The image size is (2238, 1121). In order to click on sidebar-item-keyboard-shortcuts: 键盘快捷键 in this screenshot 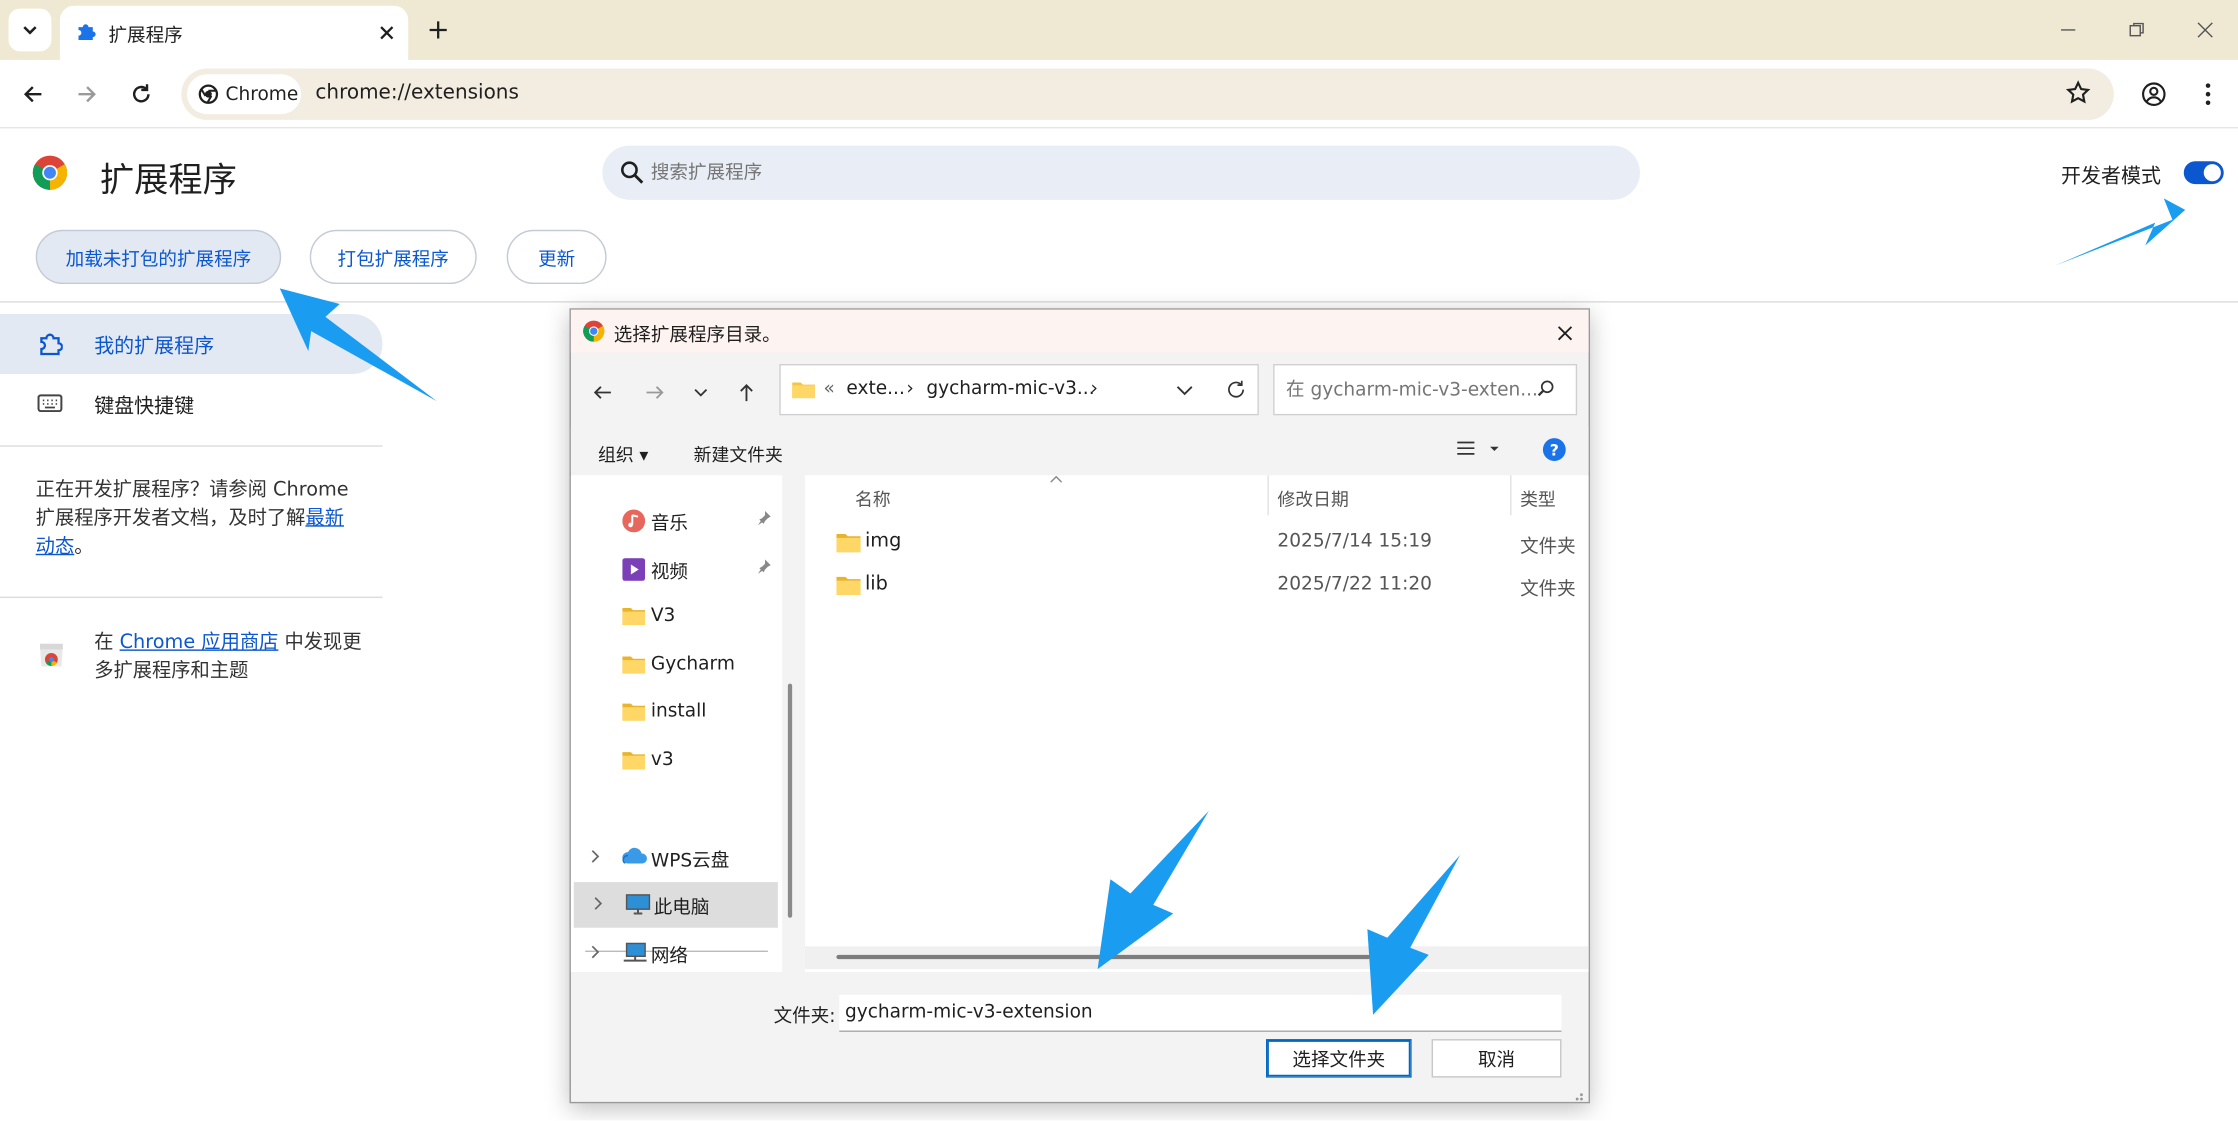, I will do `click(144, 405)`.